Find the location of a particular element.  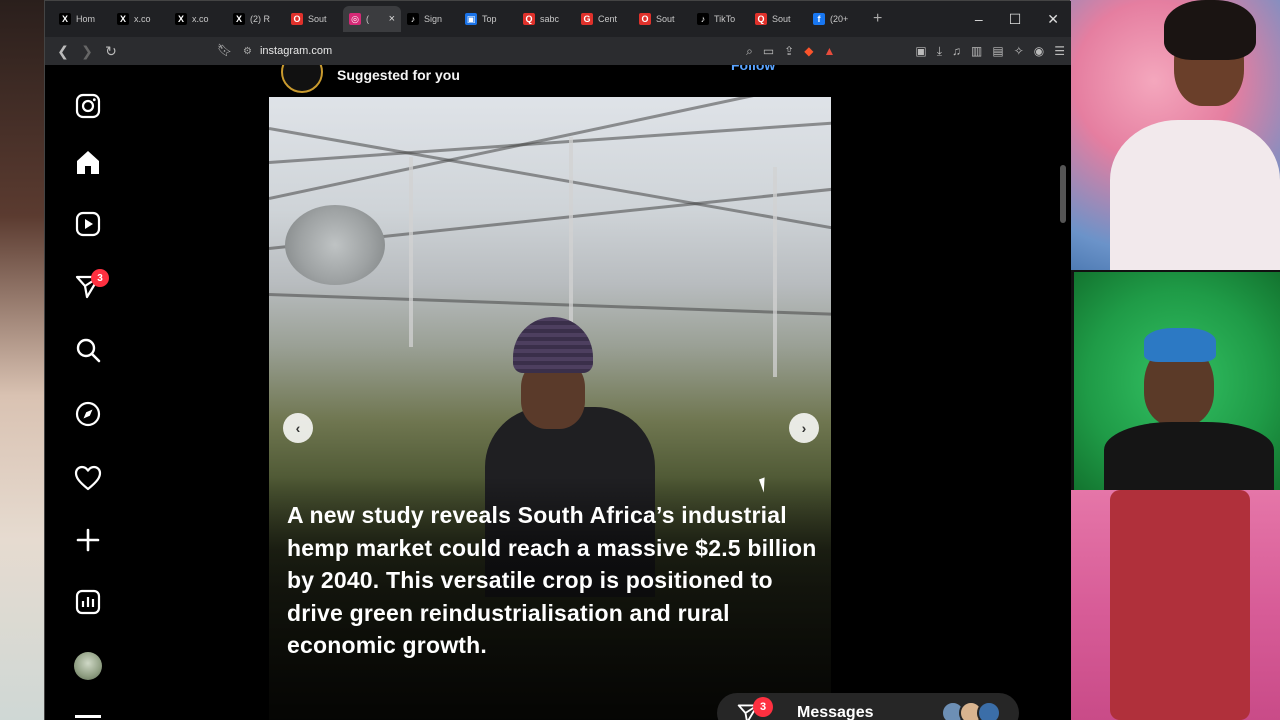

reload-icon: ↻ is located at coordinates (111, 51).